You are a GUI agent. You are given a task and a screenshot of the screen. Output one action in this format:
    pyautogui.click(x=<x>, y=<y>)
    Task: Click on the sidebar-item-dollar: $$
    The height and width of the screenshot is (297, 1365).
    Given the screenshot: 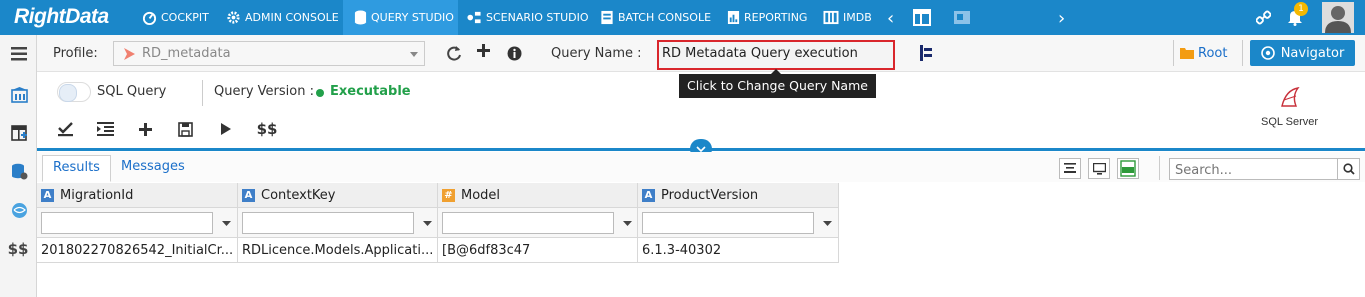 What is the action you would take?
    pyautogui.click(x=18, y=249)
    